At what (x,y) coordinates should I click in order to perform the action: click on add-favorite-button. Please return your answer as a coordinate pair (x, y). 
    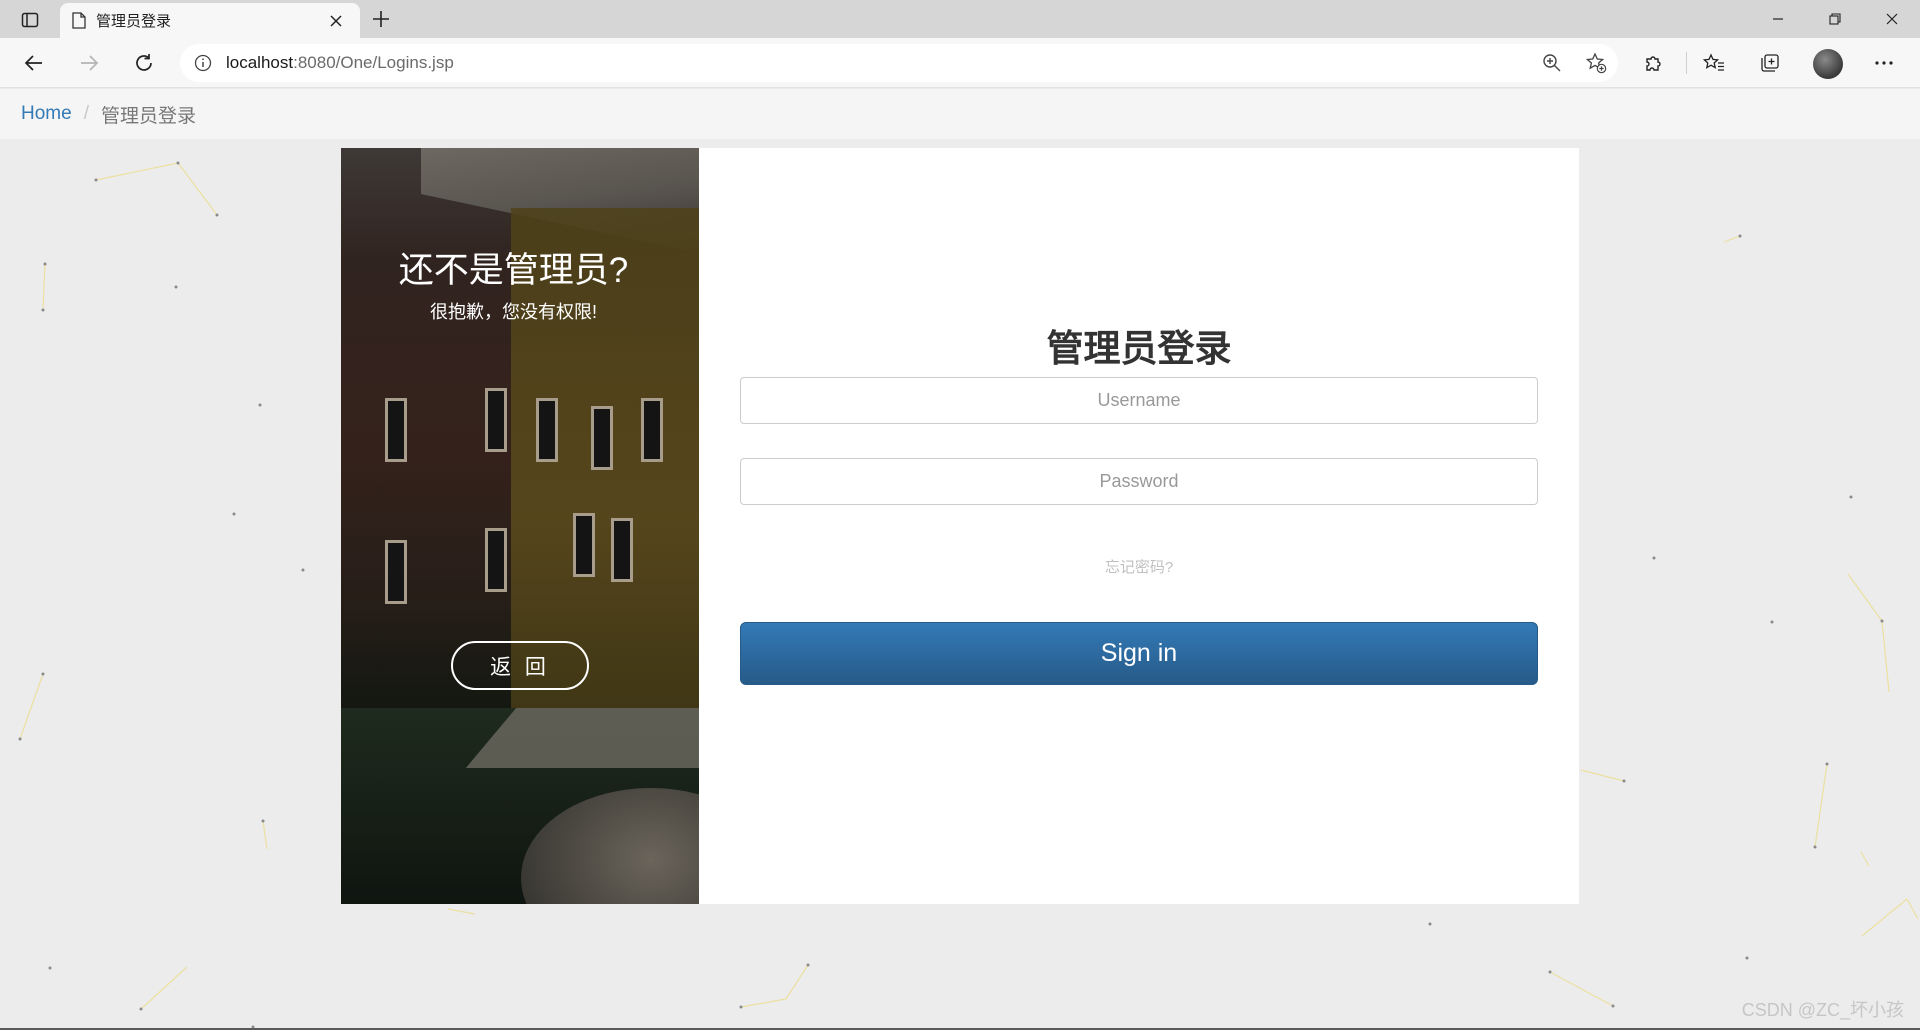
    Looking at the image, I should click on (1596, 63).